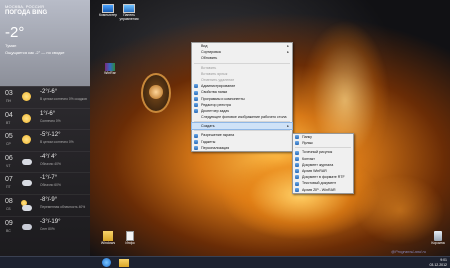 This screenshot has height=268, width=450. Describe the element at coordinates (242, 58) in the screenshot. I see `menu-item: Обновить` at that location.